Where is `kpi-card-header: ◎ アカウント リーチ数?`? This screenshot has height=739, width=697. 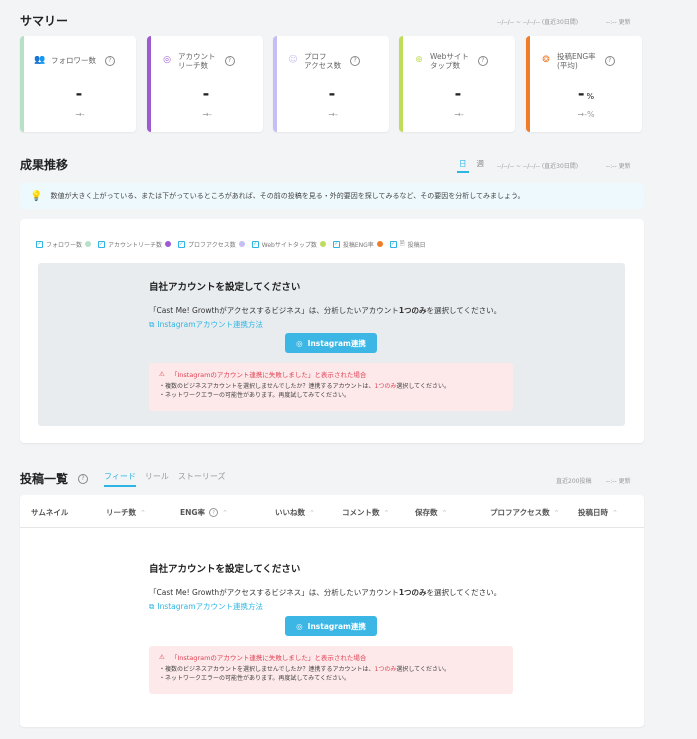 kpi-card-header: ◎ アカウント リーチ数? is located at coordinates (208, 61).